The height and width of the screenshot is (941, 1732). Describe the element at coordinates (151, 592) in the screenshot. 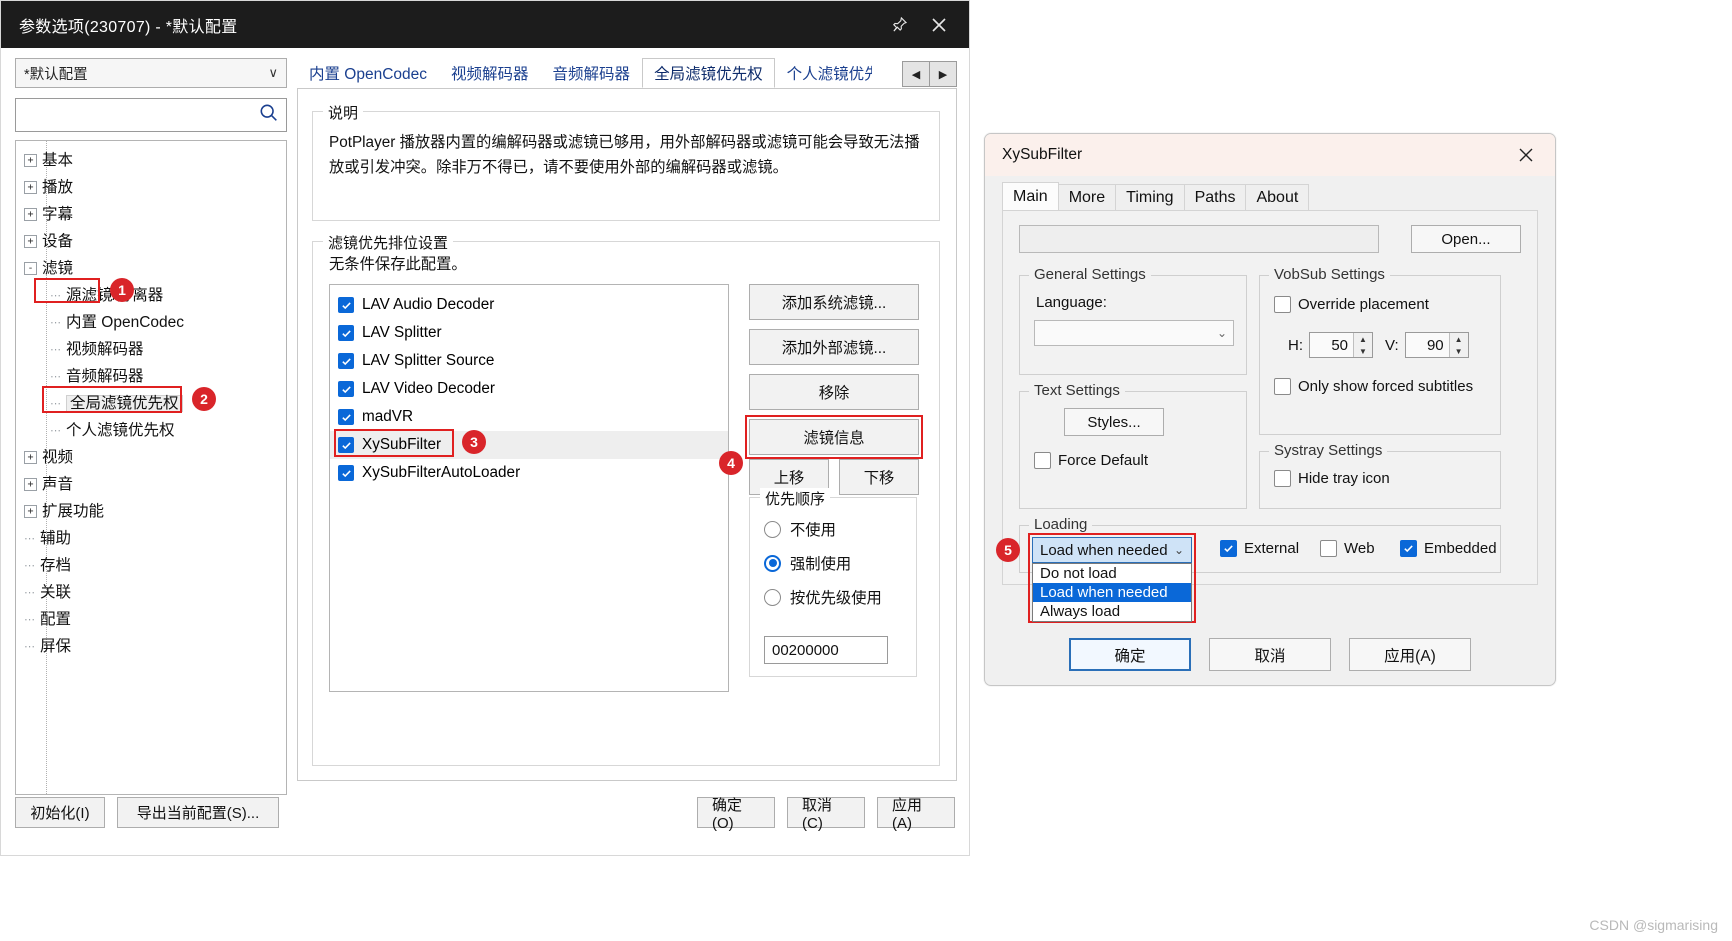

I see `tree-item: ⋯ 关联` at that location.